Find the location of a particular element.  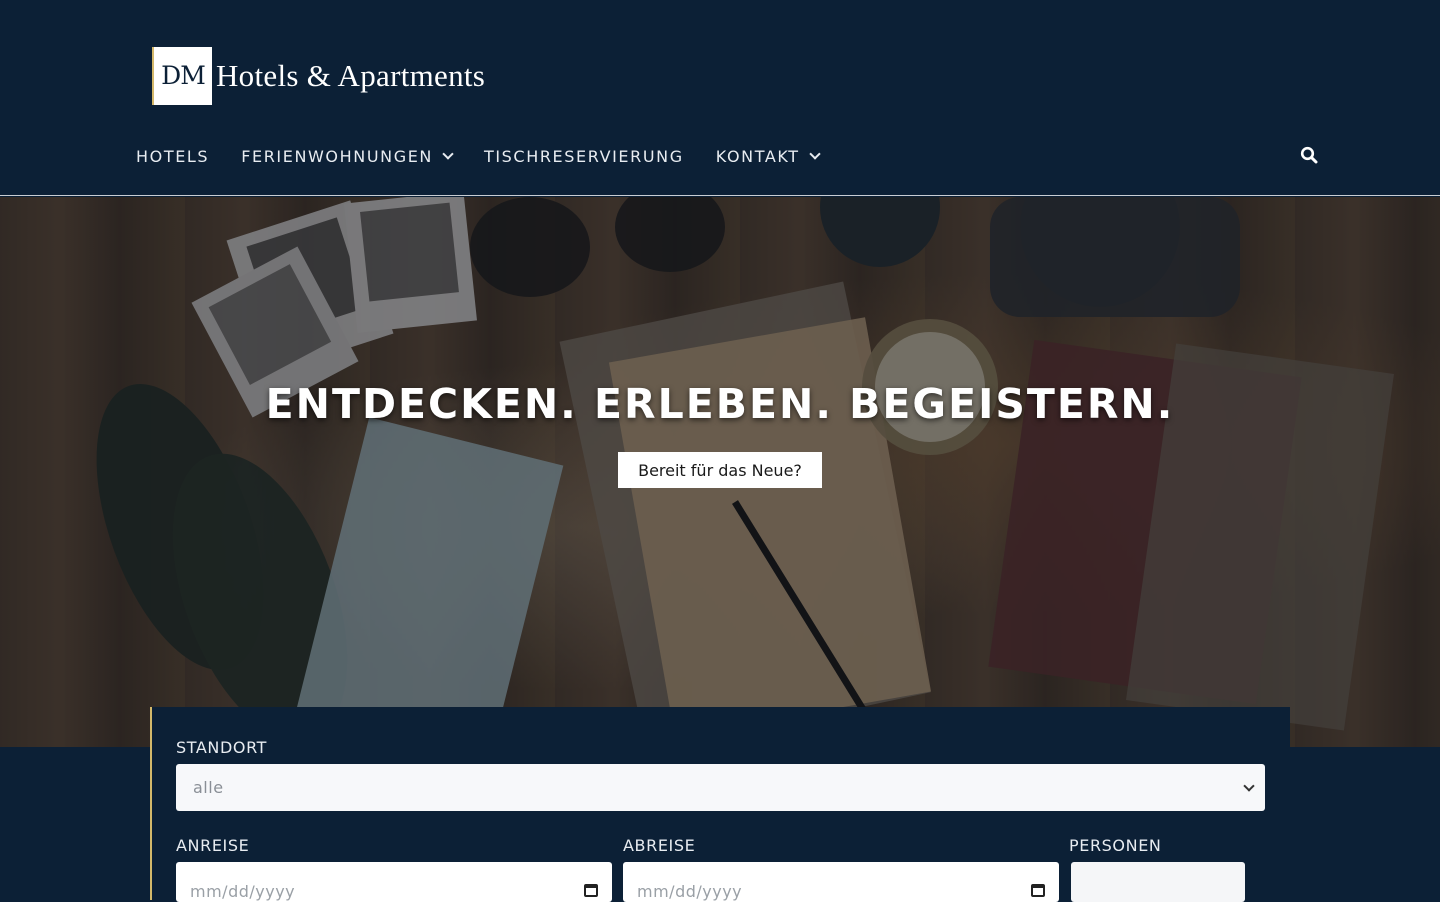

location-select-value: alle is located at coordinates (208, 787).